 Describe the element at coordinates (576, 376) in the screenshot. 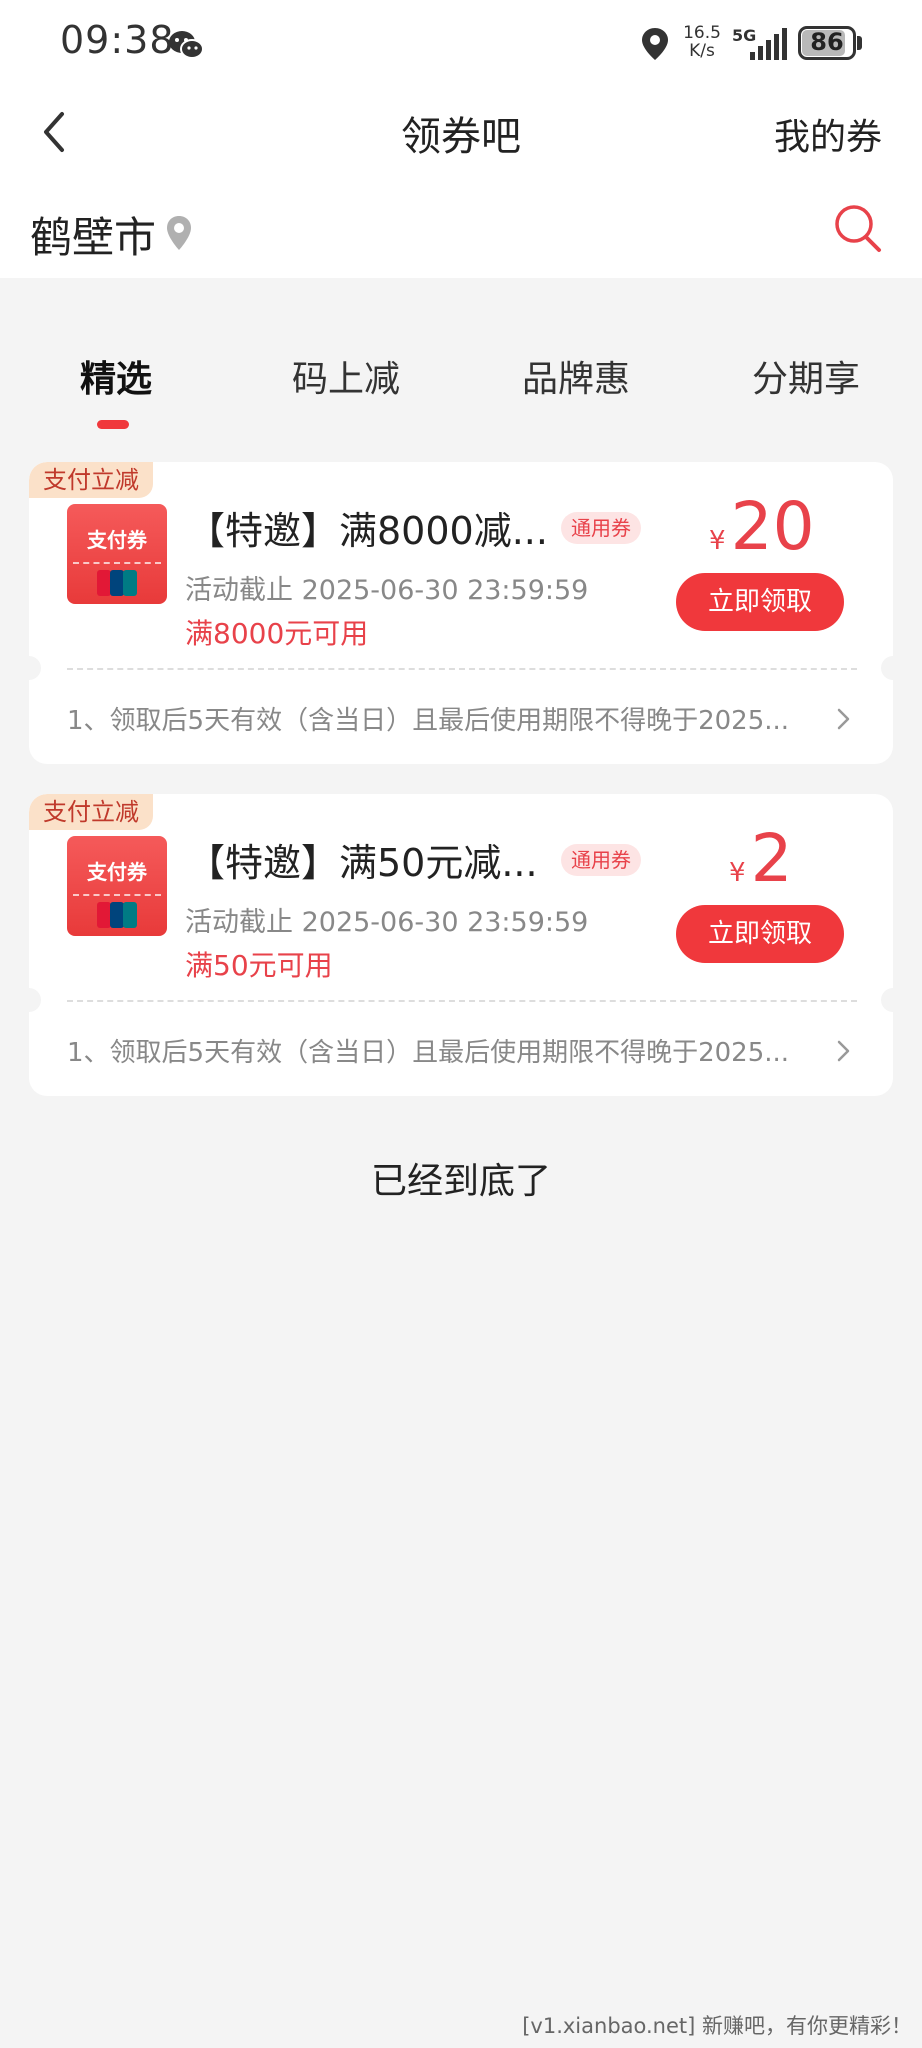

I see `tab-brand-deals: 品牌惠` at that location.